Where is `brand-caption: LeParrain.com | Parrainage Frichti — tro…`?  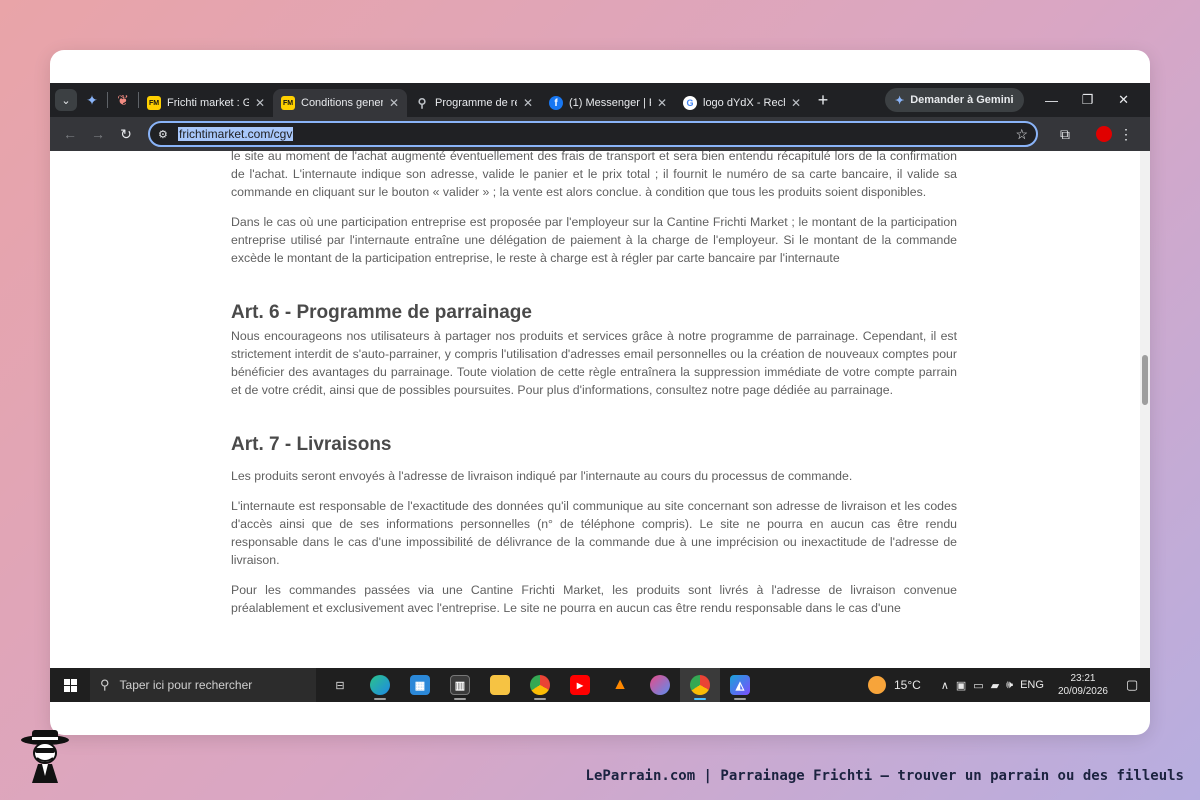
brand-caption: LeParrain.com | Parrainage Frichti — tro… is located at coordinates (884, 776).